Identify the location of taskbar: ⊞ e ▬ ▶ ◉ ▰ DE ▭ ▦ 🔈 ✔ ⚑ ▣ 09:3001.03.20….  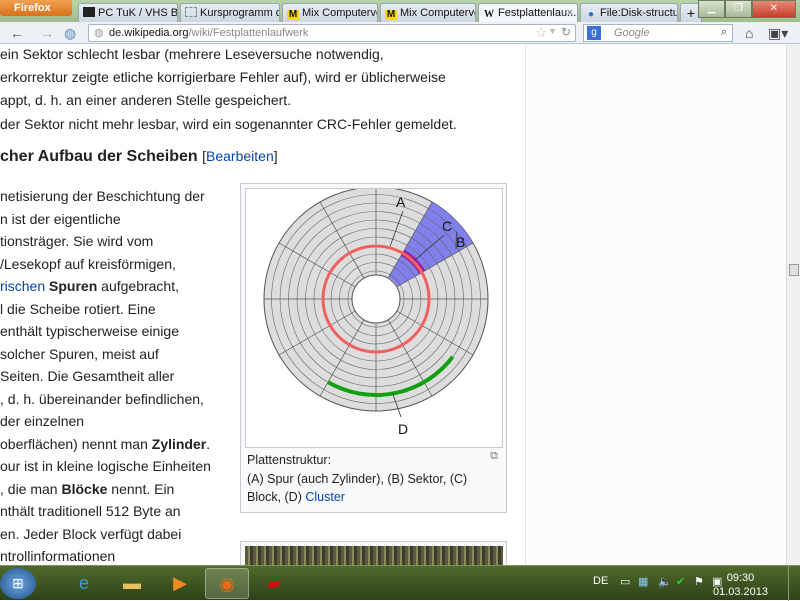
(400, 582).